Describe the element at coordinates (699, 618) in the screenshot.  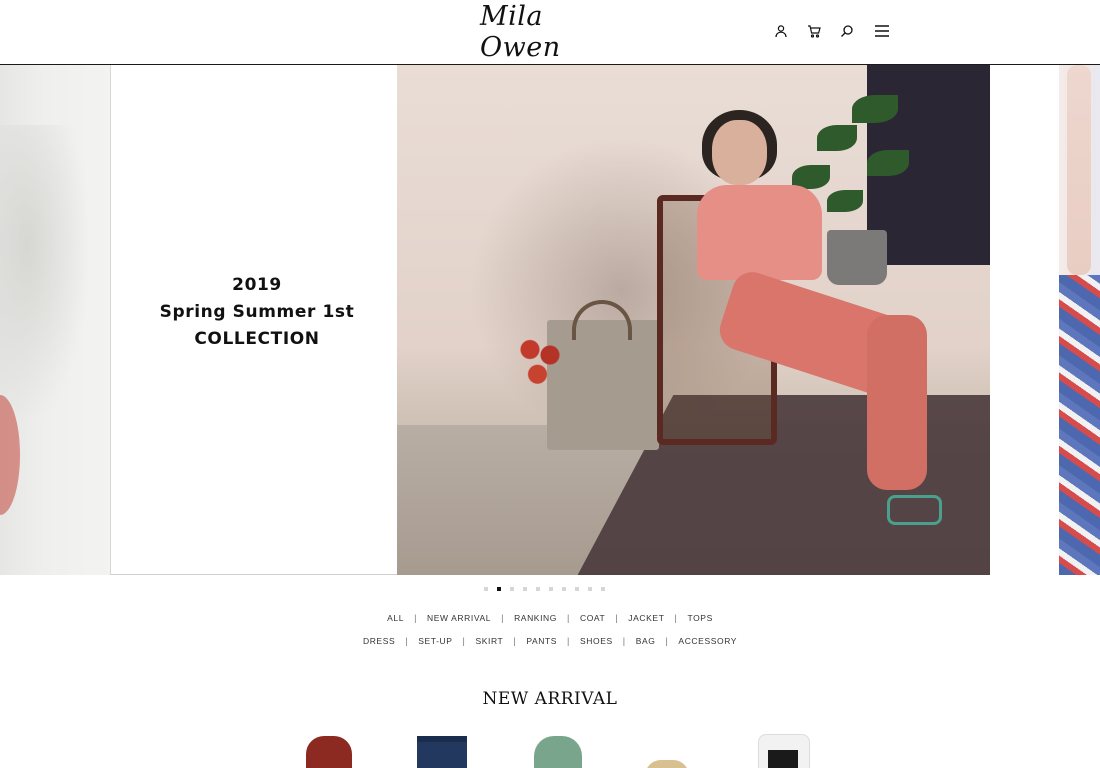
I see `category-link-tops: TOPS` at that location.